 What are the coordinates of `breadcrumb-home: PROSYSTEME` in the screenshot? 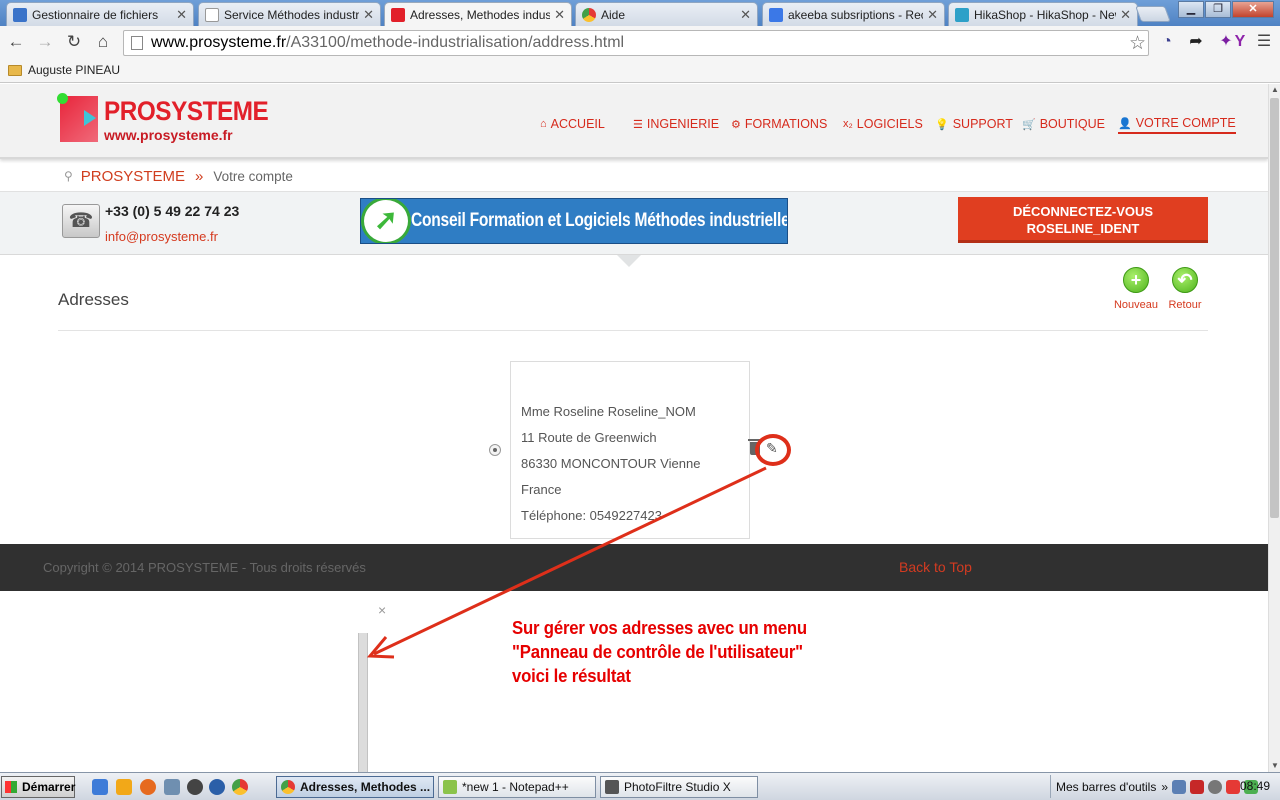 It's located at (133, 176).